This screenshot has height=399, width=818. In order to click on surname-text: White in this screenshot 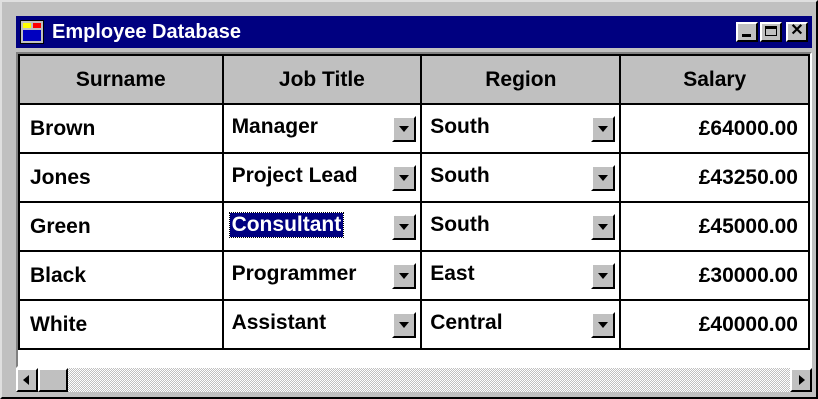, I will do `click(59, 324)`.